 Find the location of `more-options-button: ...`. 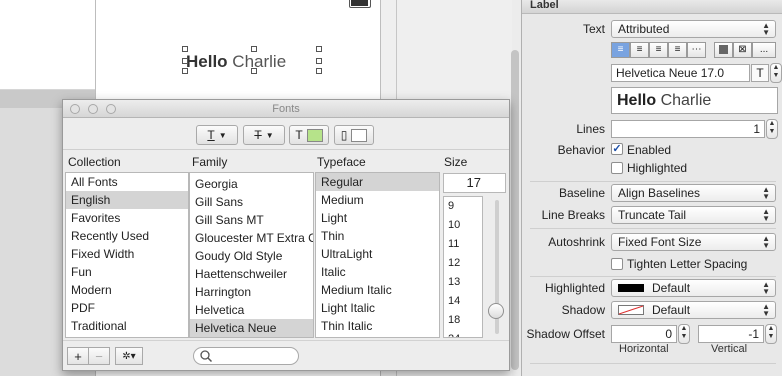

more-options-button: ... is located at coordinates (764, 50).